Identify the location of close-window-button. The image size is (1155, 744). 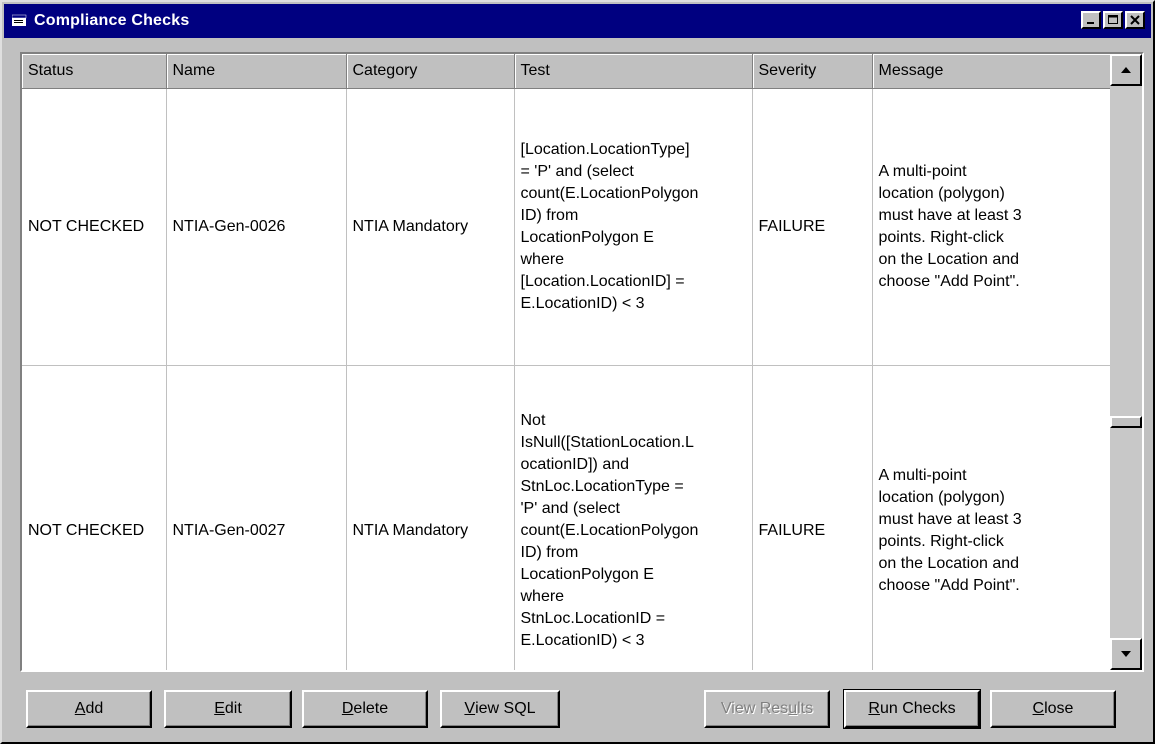
(1135, 20).